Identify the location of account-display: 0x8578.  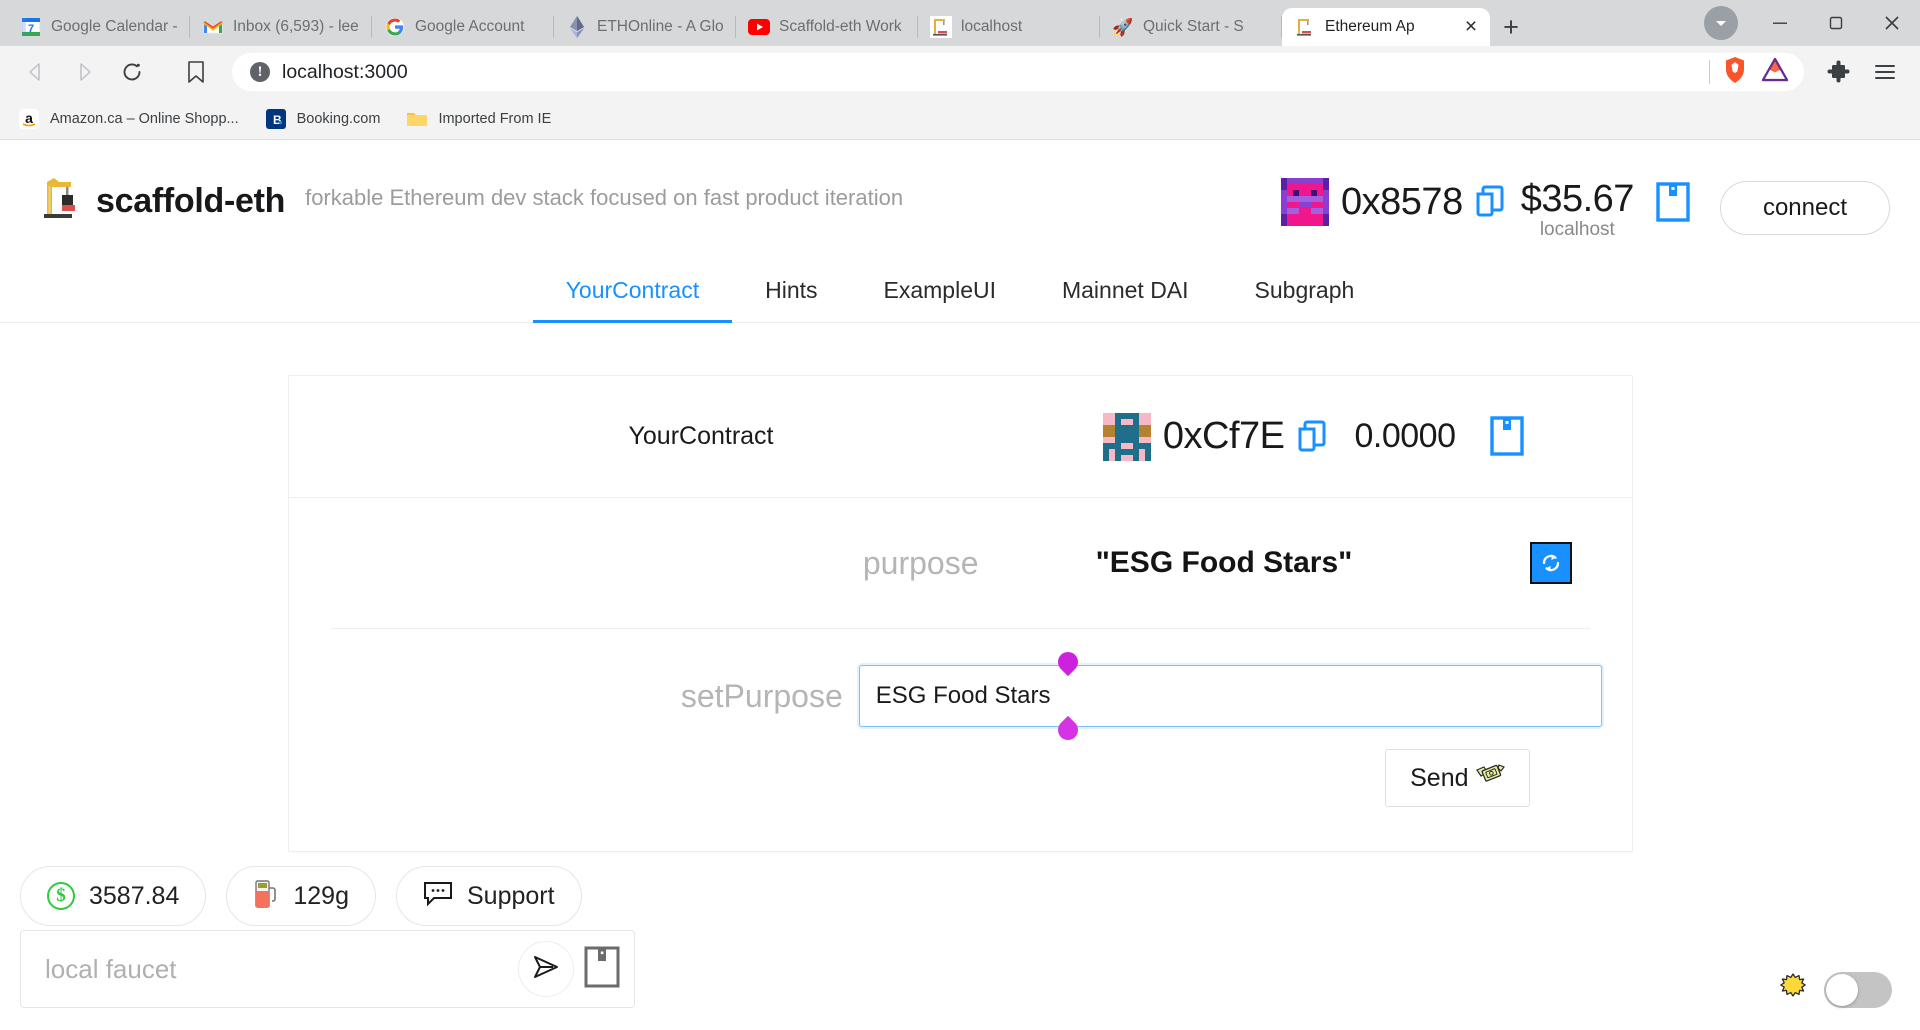
(1393, 202).